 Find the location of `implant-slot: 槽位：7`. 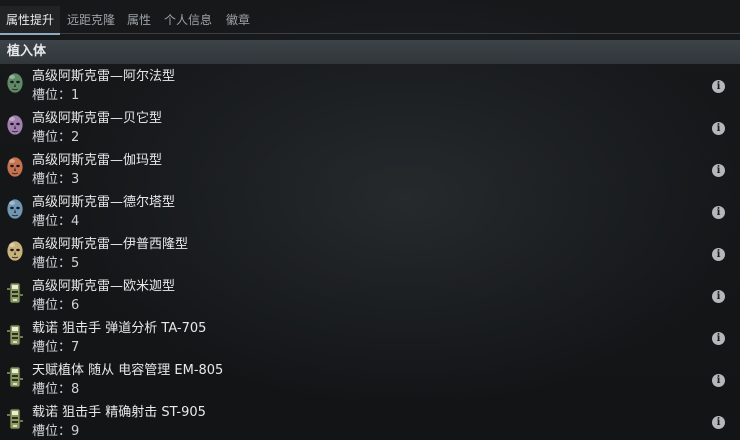

implant-slot: 槽位：7 is located at coordinates (55, 348).